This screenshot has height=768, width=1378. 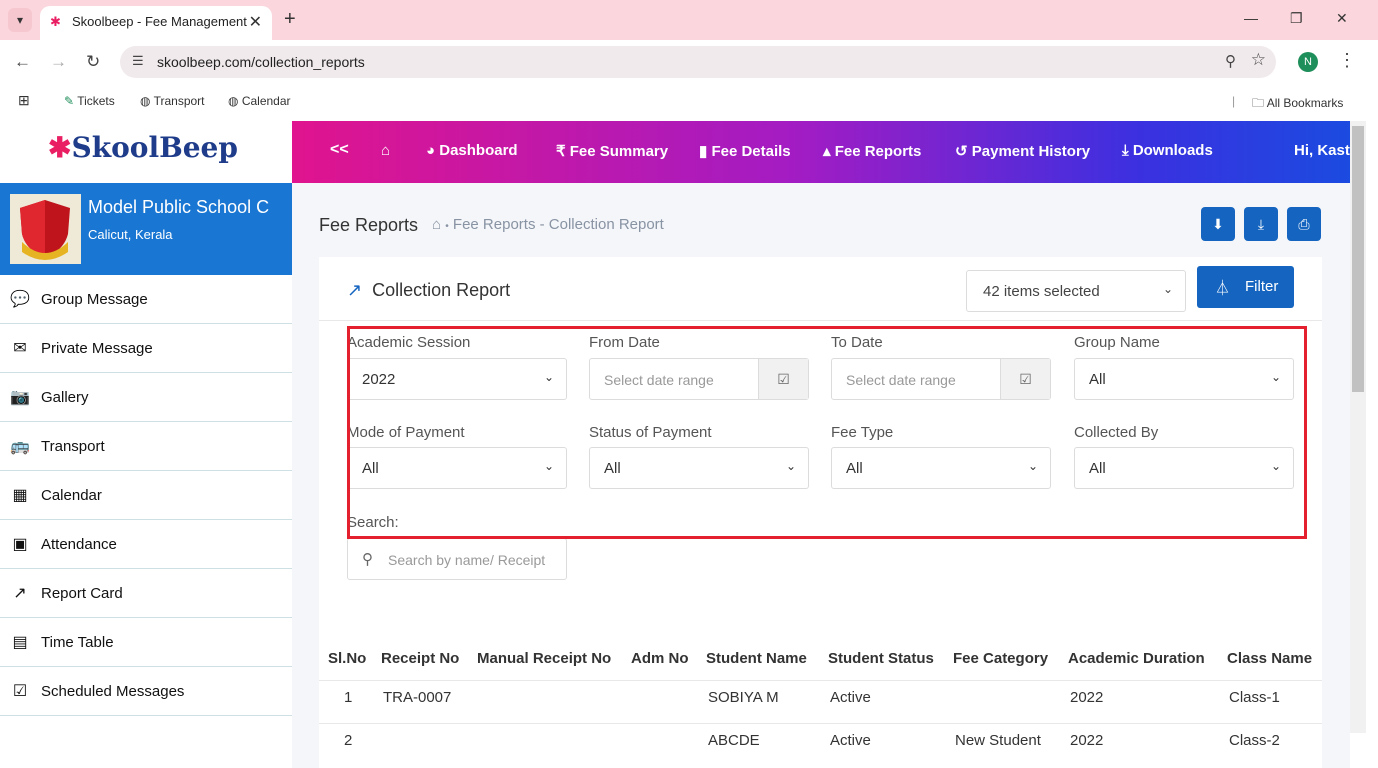 What do you see at coordinates (457, 559) in the screenshot?
I see `search-input: ⚲ Search by name/ Receipt` at bounding box center [457, 559].